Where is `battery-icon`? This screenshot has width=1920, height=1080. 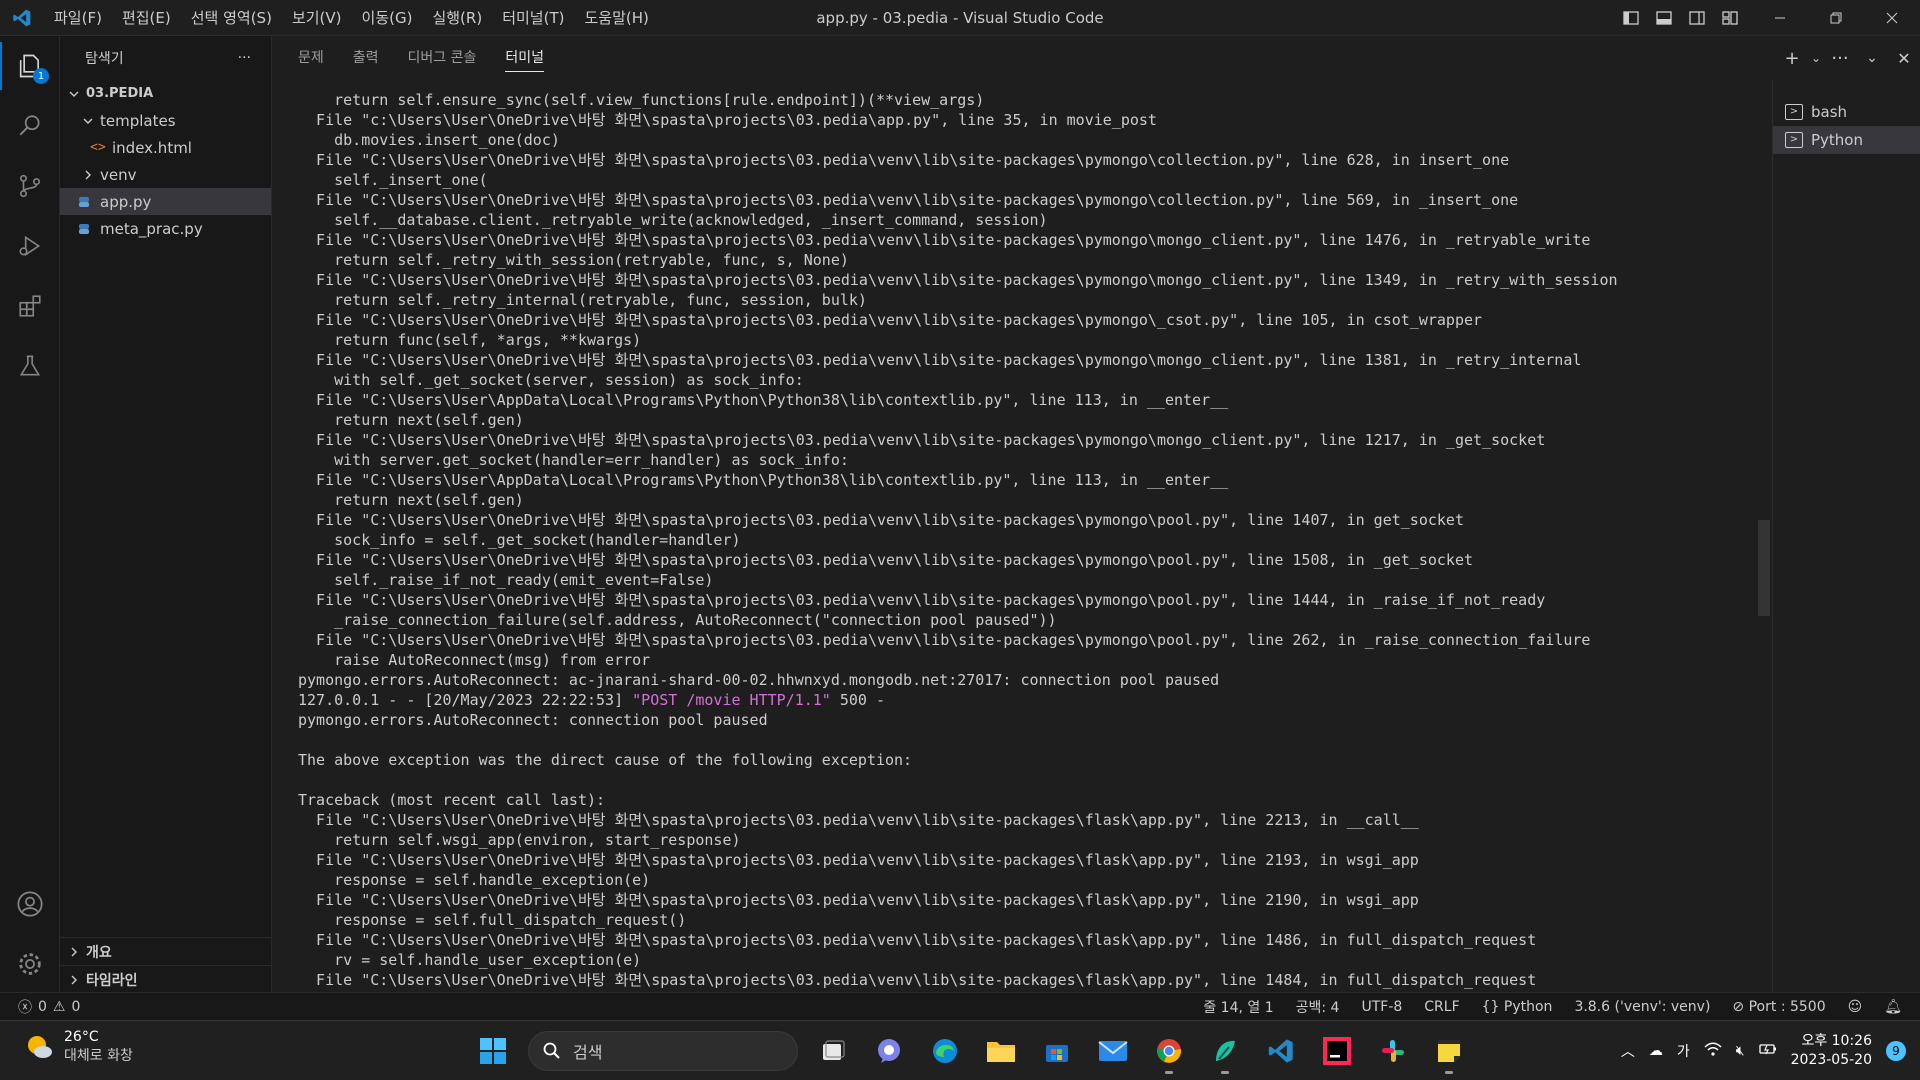
battery-icon is located at coordinates (1767, 1051).